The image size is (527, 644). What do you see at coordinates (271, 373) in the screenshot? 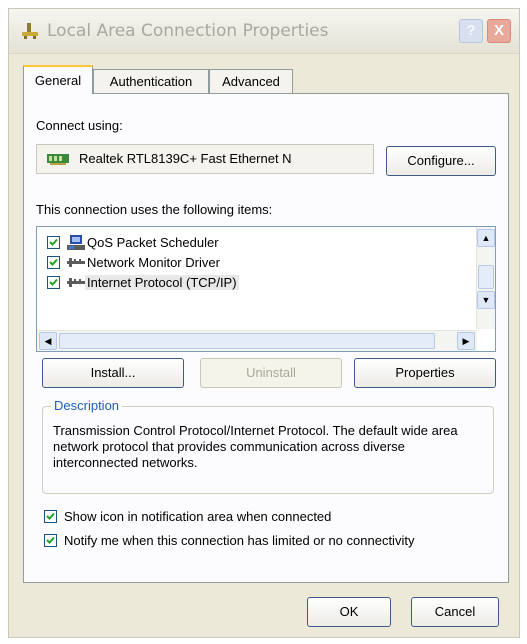
I see `uninstall-button: Uninstall` at bounding box center [271, 373].